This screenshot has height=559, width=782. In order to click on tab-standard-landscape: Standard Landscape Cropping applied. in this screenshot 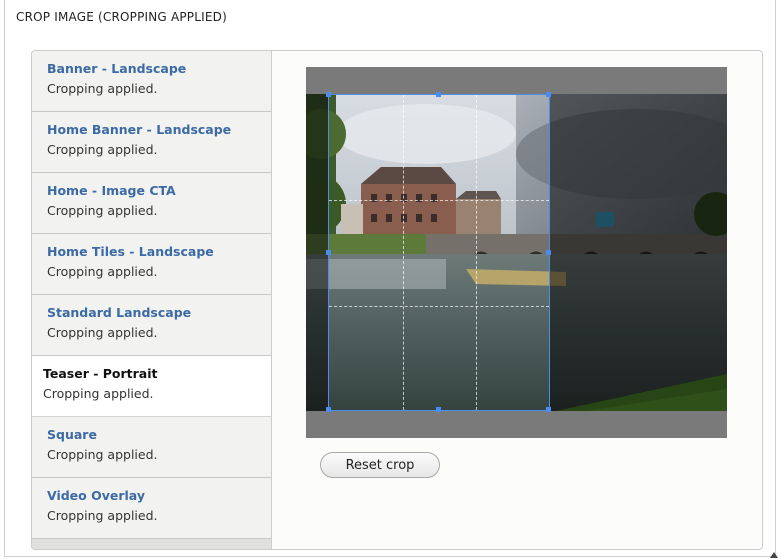, I will do `click(151, 325)`.